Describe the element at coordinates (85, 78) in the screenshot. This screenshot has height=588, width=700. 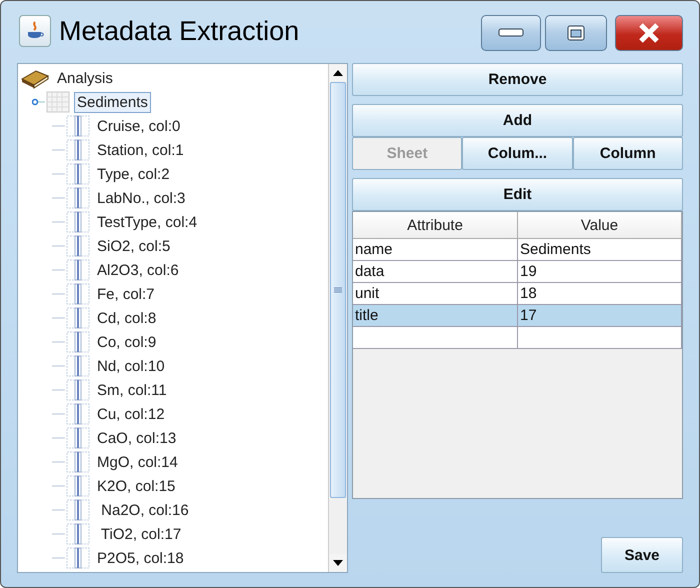
I see `tree-item: Analysis` at that location.